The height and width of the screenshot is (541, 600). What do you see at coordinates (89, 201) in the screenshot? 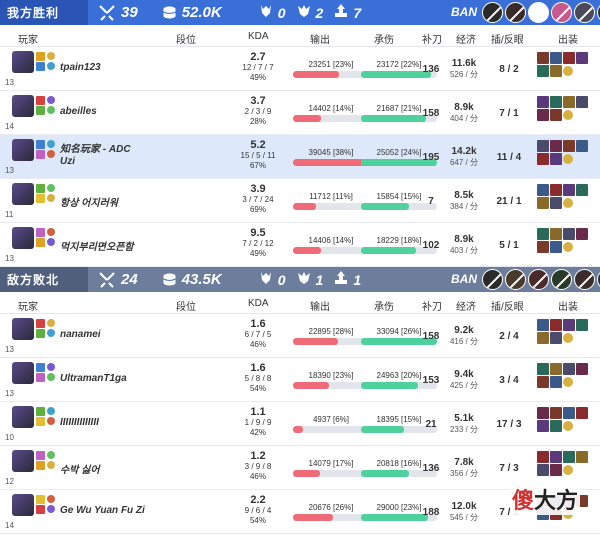
I see `player-name: 항상 어지러워` at bounding box center [89, 201].